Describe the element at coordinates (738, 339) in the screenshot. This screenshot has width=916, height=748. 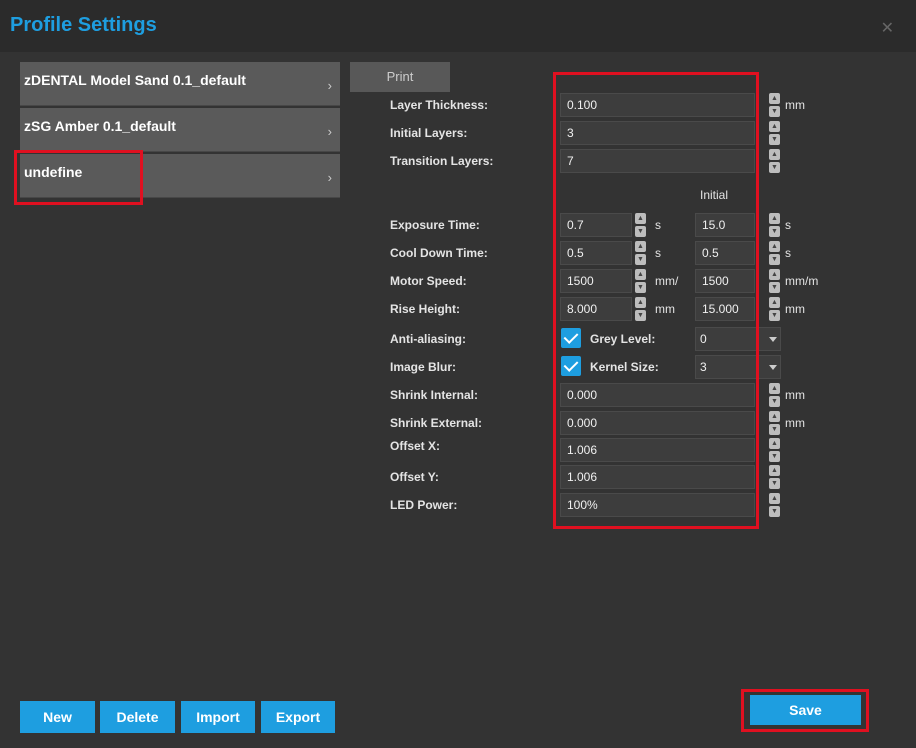
I see `grey-level-select: 0` at that location.